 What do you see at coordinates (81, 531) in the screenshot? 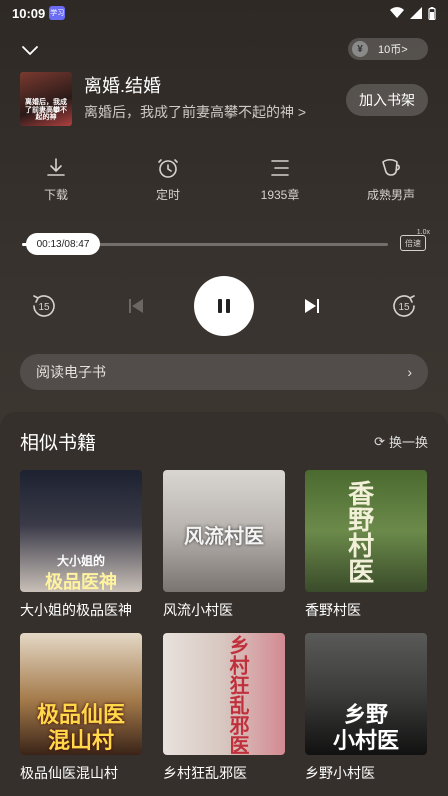
I see `book-card-cover: 大小姐的 极品医神` at bounding box center [81, 531].